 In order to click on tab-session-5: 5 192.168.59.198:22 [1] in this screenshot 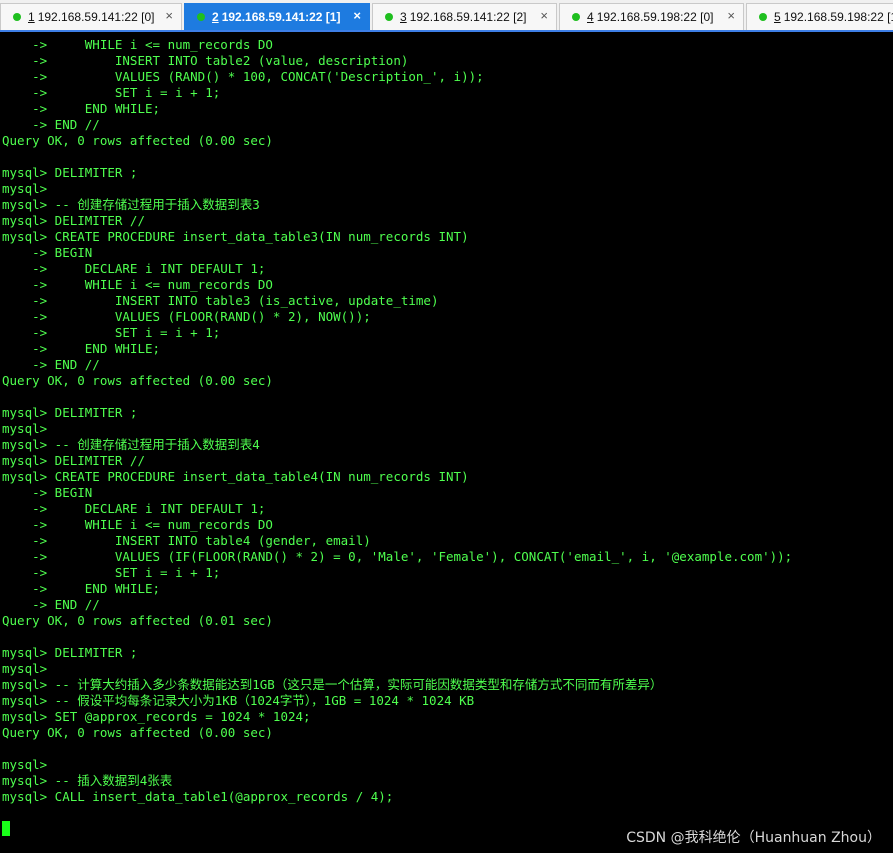, I will do `click(819, 16)`.